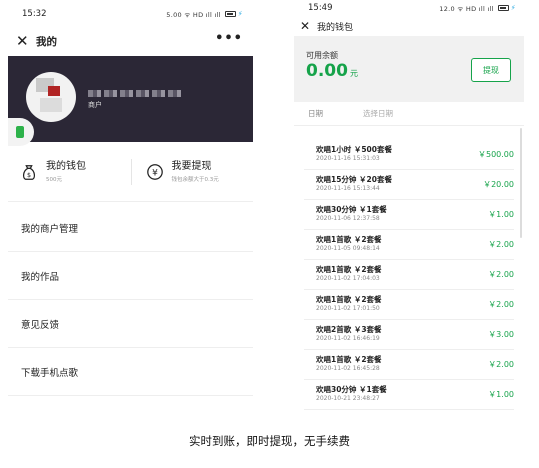 This screenshot has height=468, width=539. What do you see at coordinates (335, 27) in the screenshot?
I see `page-title: 我的钱包` at bounding box center [335, 27].